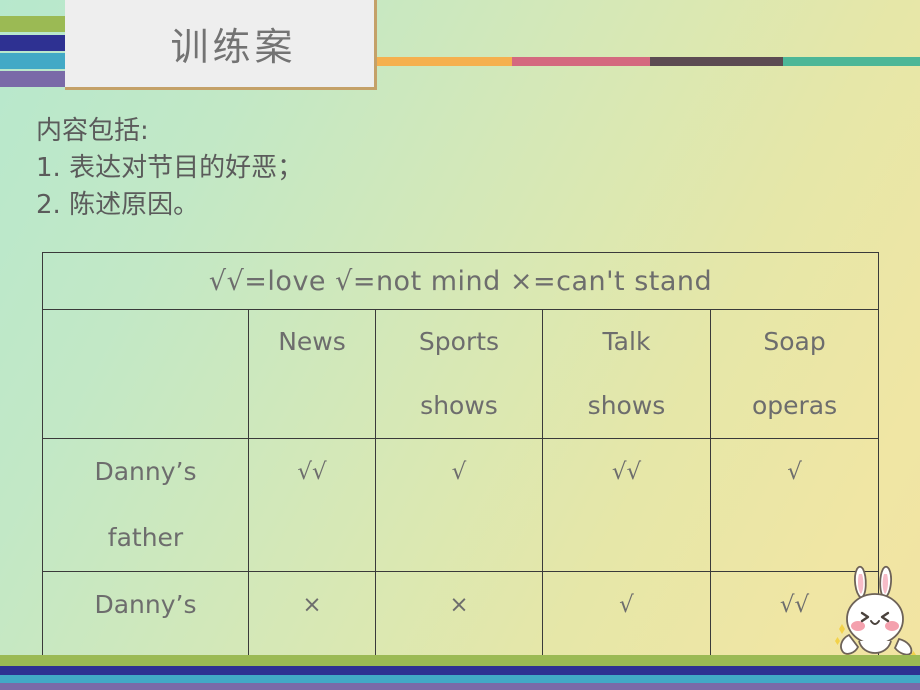  Describe the element at coordinates (851, 61) in the screenshot. I see `top-strip-teal-green` at that location.